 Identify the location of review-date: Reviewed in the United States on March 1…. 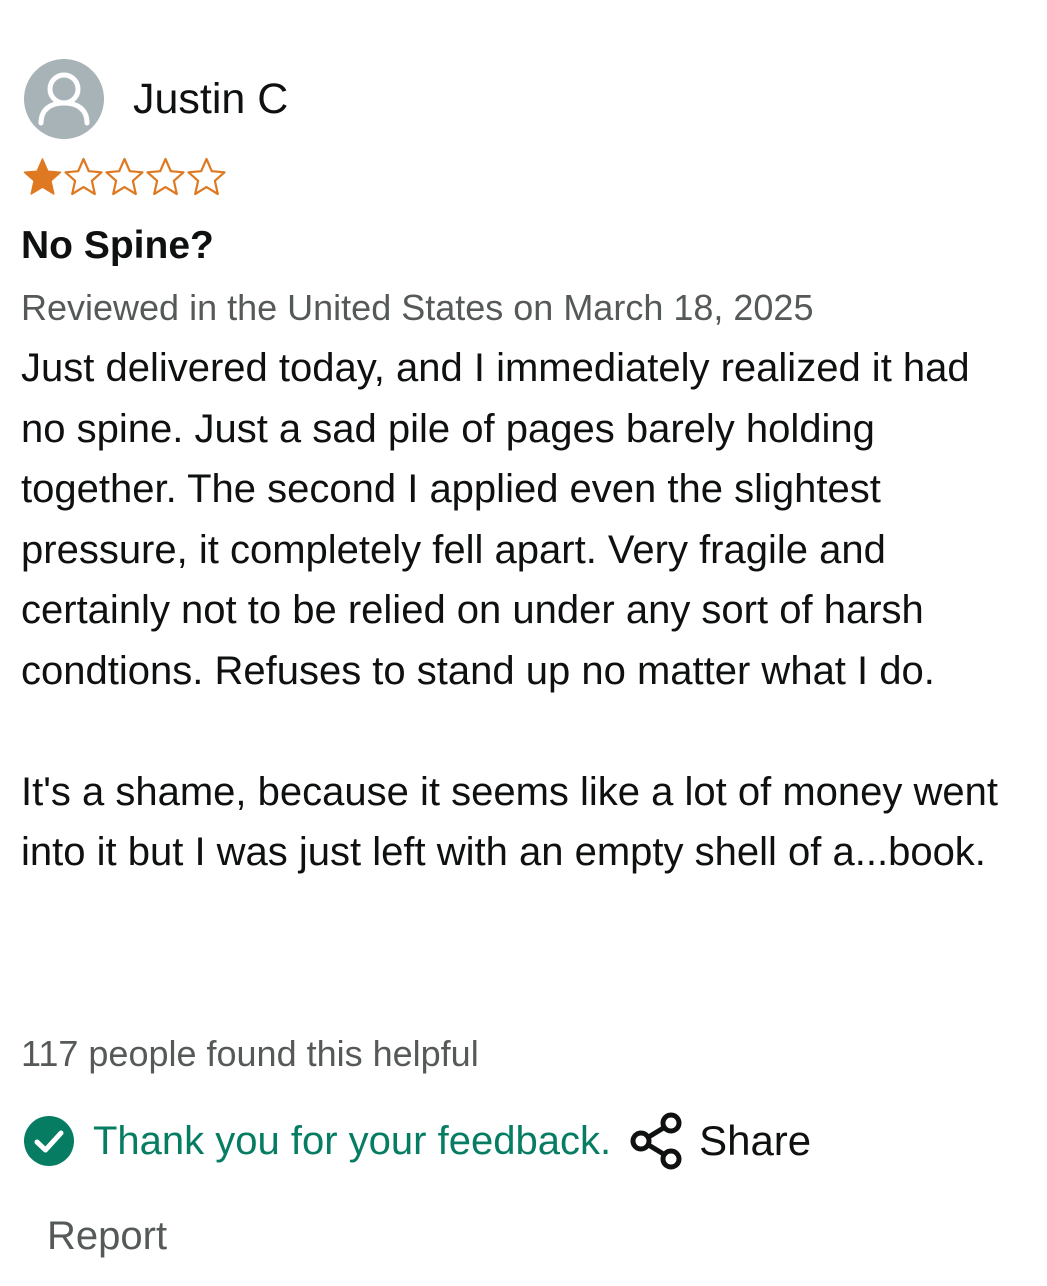
(417, 307).